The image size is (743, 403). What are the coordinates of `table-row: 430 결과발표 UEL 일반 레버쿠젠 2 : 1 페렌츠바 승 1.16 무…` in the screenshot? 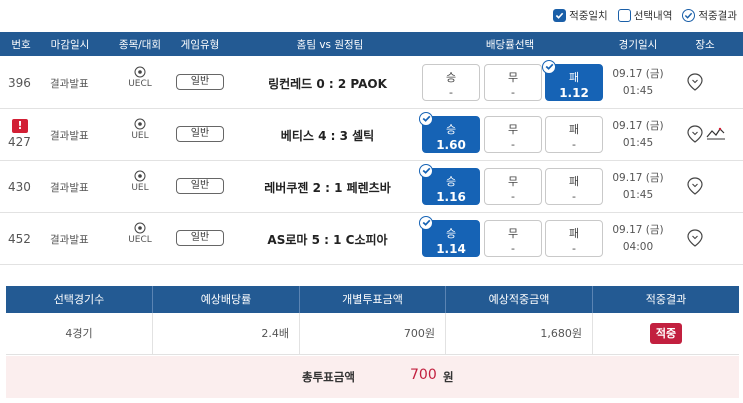 It's located at (371, 187).